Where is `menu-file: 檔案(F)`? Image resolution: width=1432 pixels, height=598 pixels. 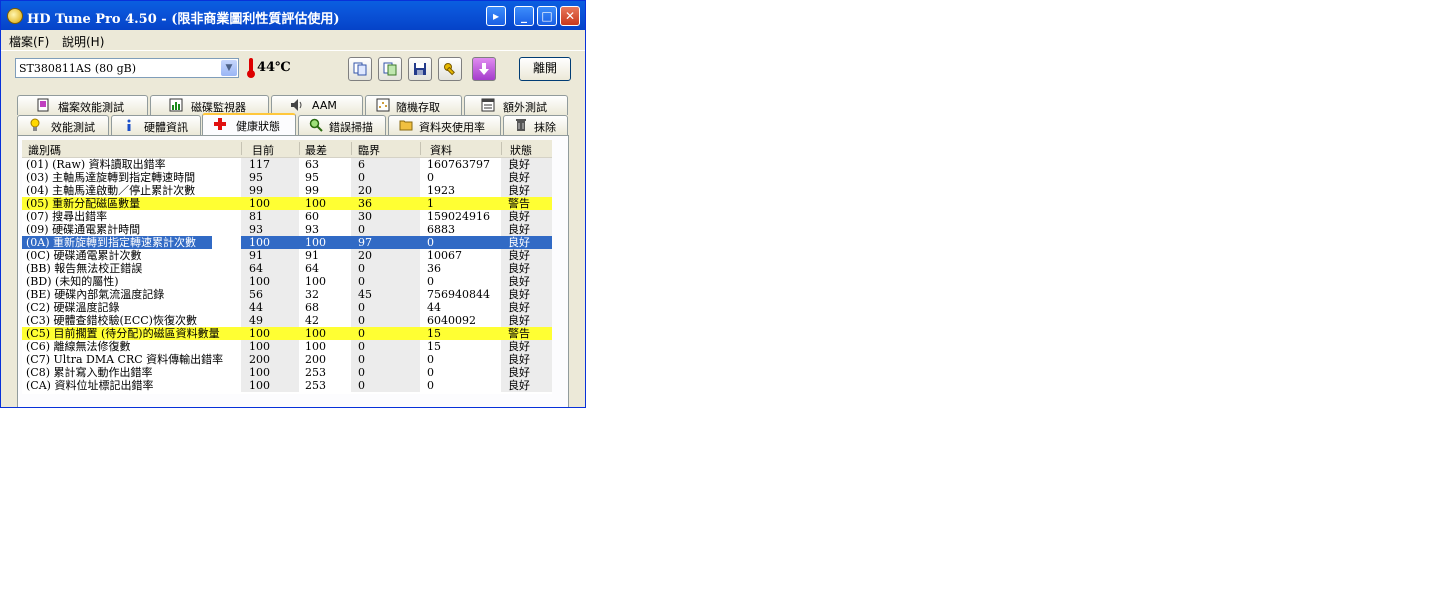 menu-file: 檔案(F) is located at coordinates (29, 41).